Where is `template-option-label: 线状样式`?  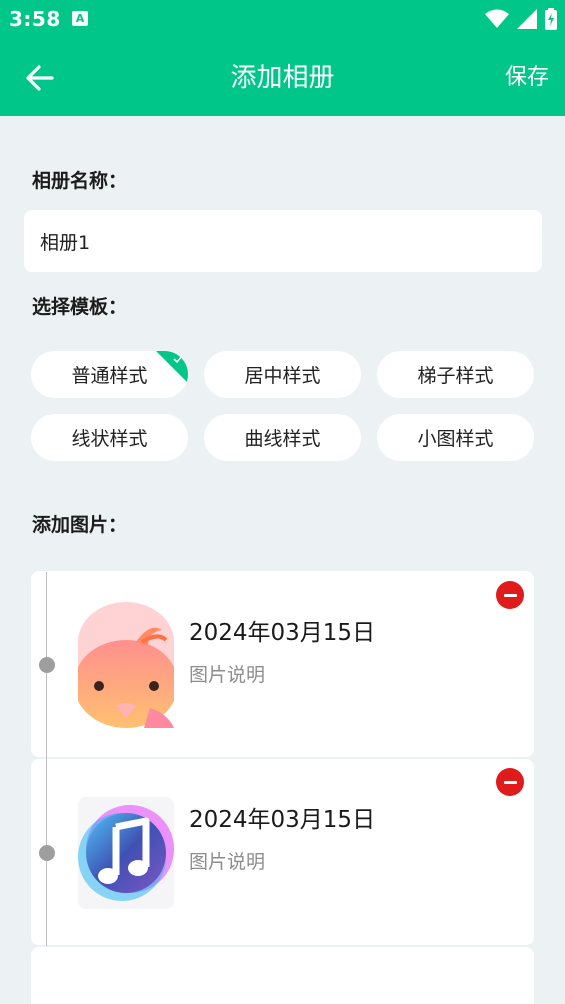
template-option-label: 线状样式 is located at coordinates (109, 439).